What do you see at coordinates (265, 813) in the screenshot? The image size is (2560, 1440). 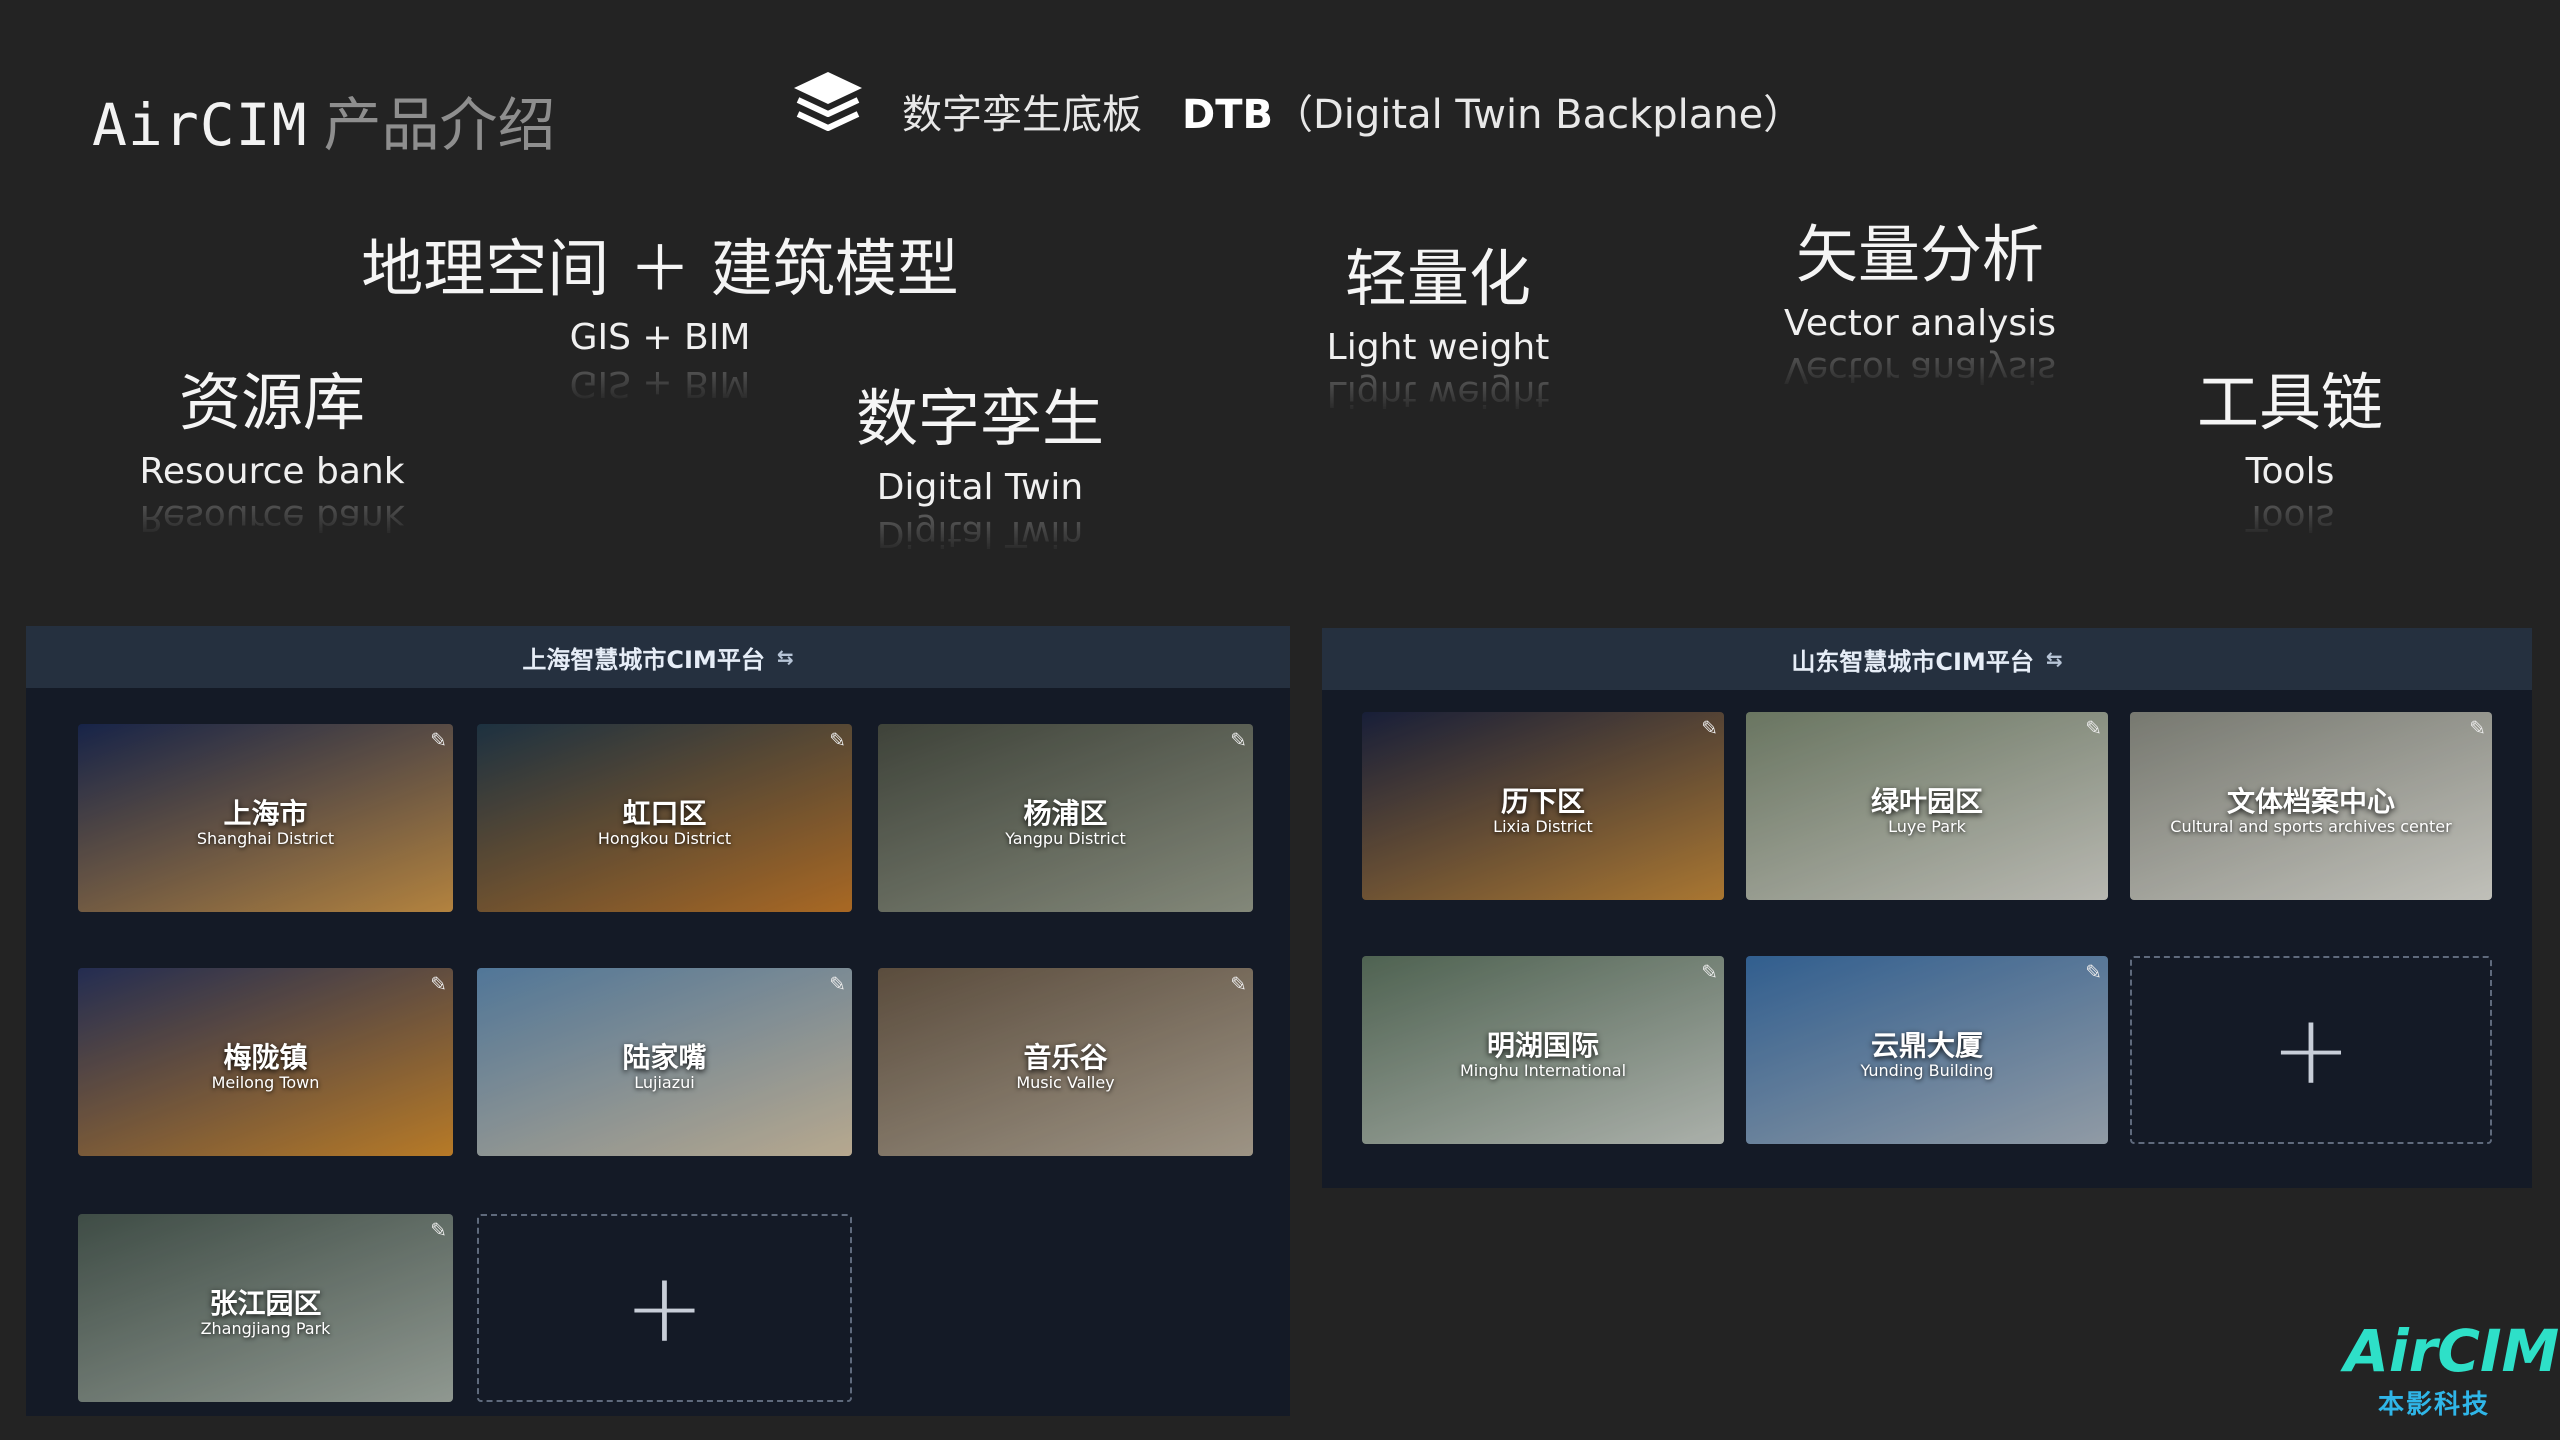 I see `card-title: 上海市` at bounding box center [265, 813].